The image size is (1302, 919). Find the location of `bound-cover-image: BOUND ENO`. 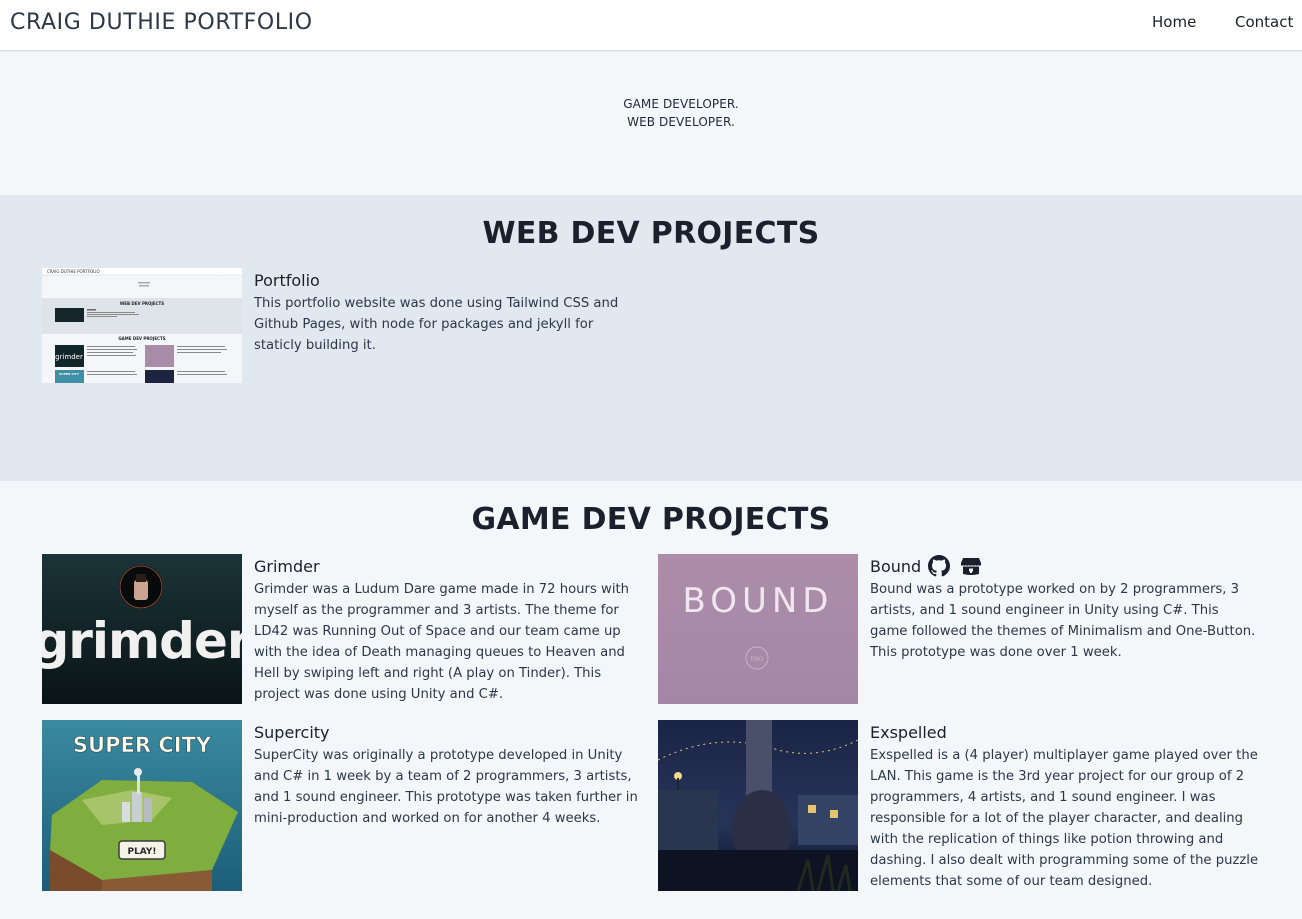

bound-cover-image: BOUND ENO is located at coordinates (758, 629).